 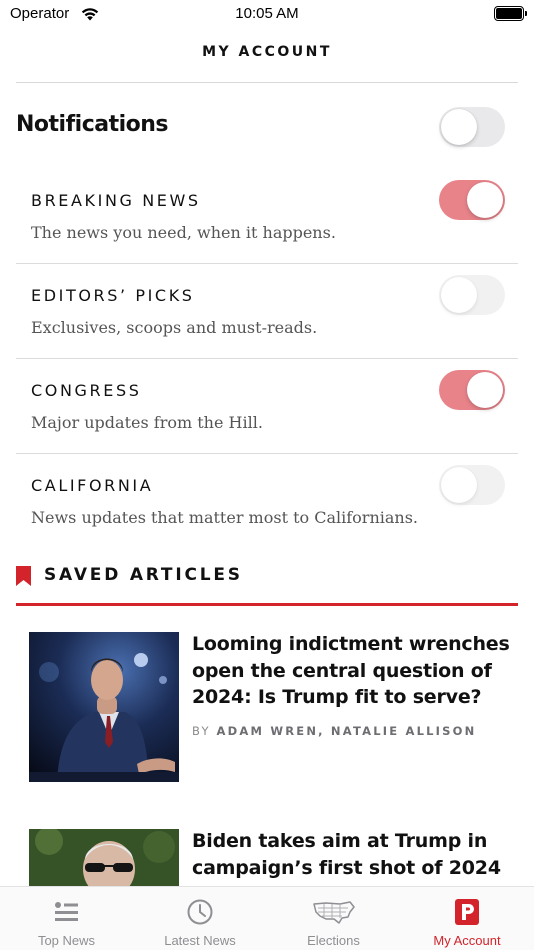 I want to click on tab-latest-news: Latest News, so click(x=200, y=918).